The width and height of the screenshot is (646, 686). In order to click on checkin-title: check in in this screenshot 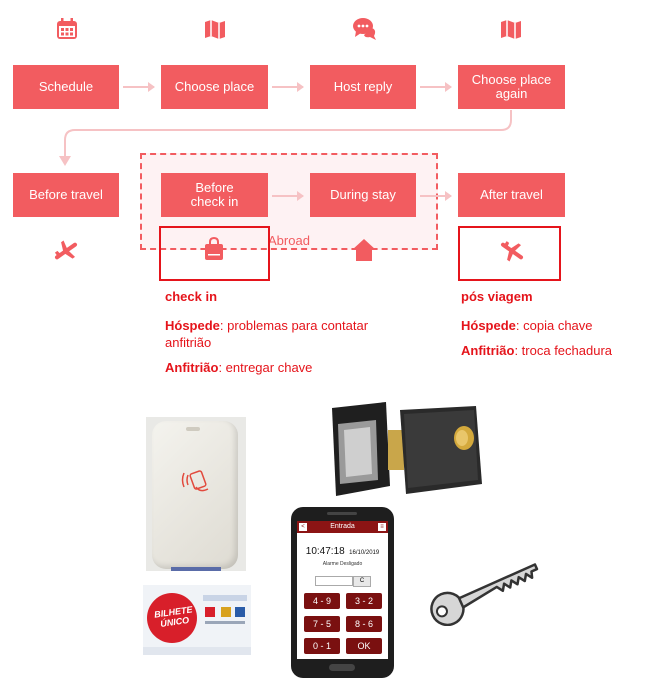, I will do `click(191, 296)`.